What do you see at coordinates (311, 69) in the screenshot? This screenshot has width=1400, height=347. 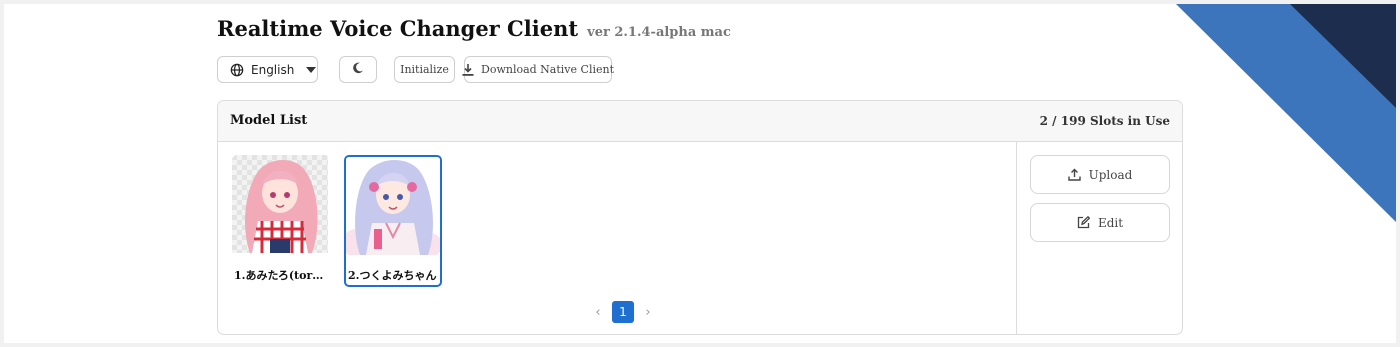 I see `caret-down-icon` at bounding box center [311, 69].